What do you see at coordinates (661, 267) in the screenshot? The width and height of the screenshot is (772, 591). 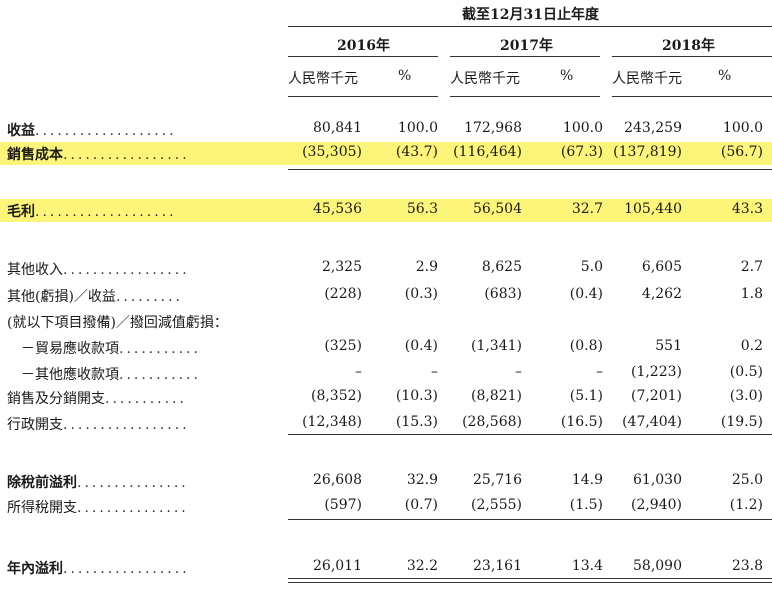 I see `cell-other-income-5: 6,605` at bounding box center [661, 267].